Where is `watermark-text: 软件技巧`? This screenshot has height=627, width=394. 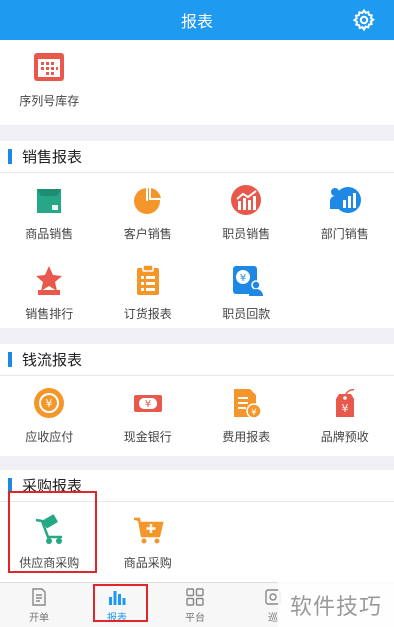 watermark-text: 软件技巧 is located at coordinates (336, 604).